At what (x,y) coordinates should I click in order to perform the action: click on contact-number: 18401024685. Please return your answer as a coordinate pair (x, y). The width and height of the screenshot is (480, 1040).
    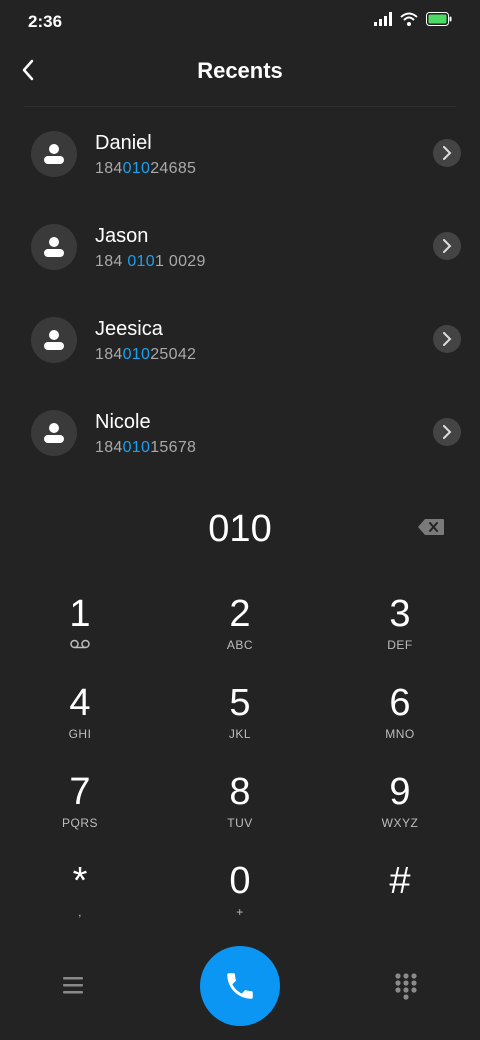
    Looking at the image, I should click on (146, 168).